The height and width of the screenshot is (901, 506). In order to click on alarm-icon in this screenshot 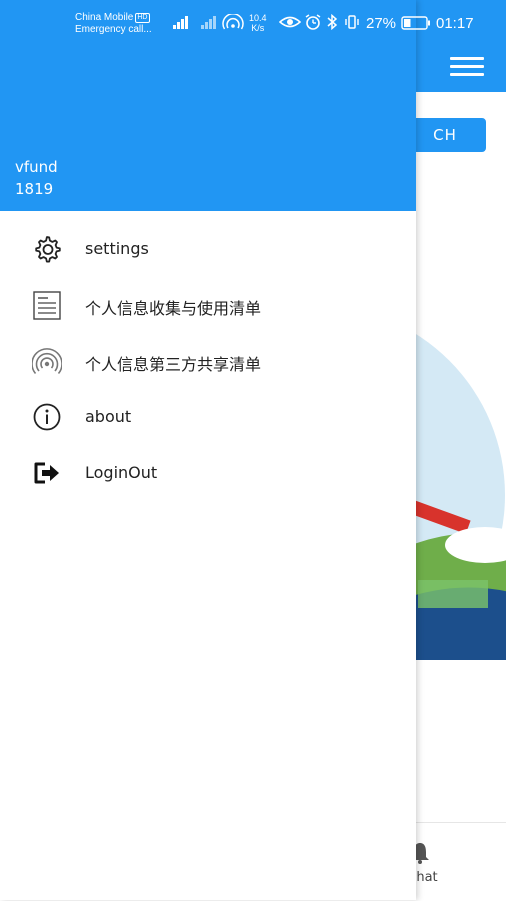, I will do `click(313, 22)`.